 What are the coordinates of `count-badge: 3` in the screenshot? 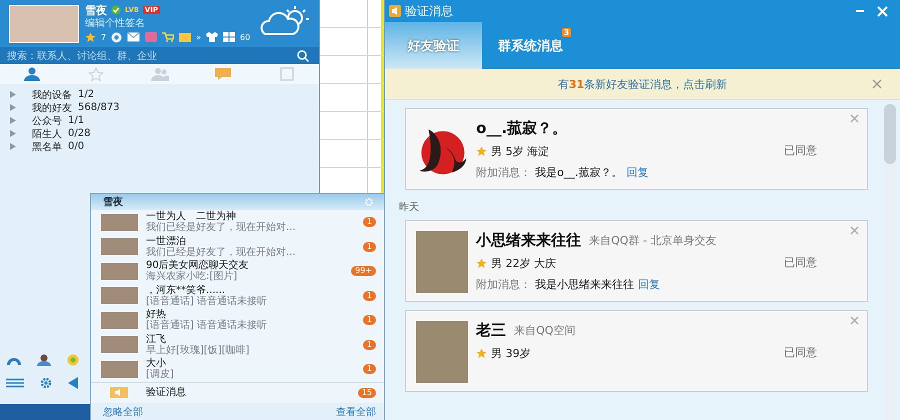 It's located at (567, 32).